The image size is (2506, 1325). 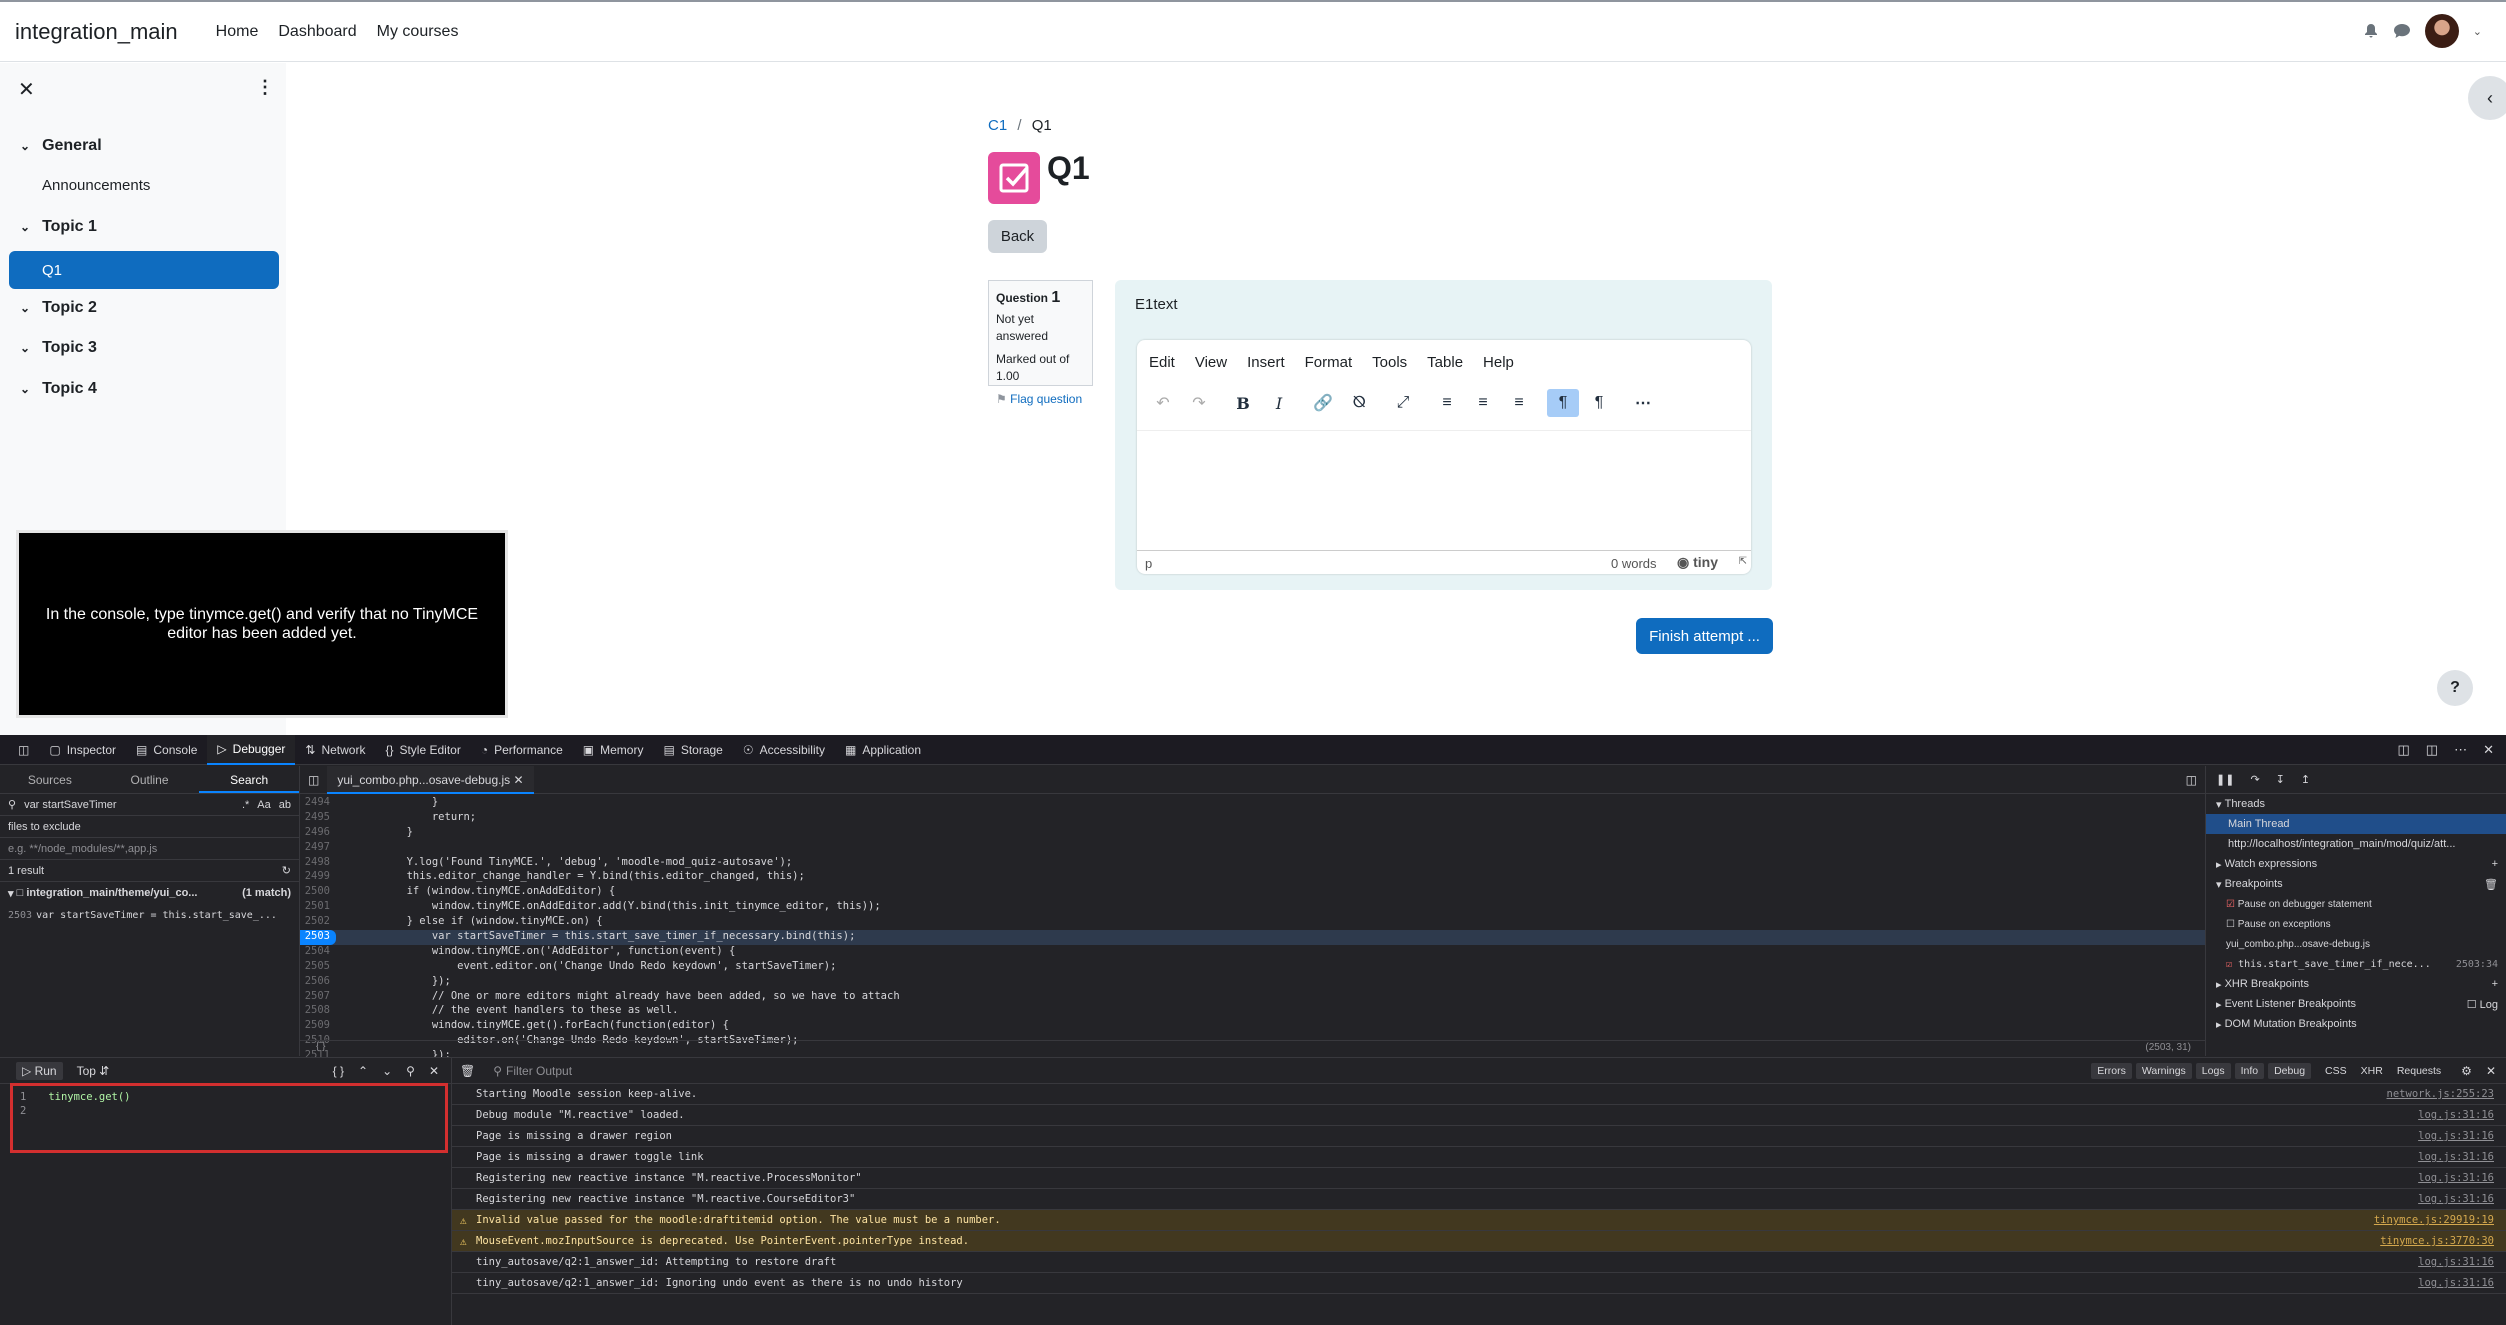 I want to click on delete-icon: 🗑, so click(x=2491, y=884).